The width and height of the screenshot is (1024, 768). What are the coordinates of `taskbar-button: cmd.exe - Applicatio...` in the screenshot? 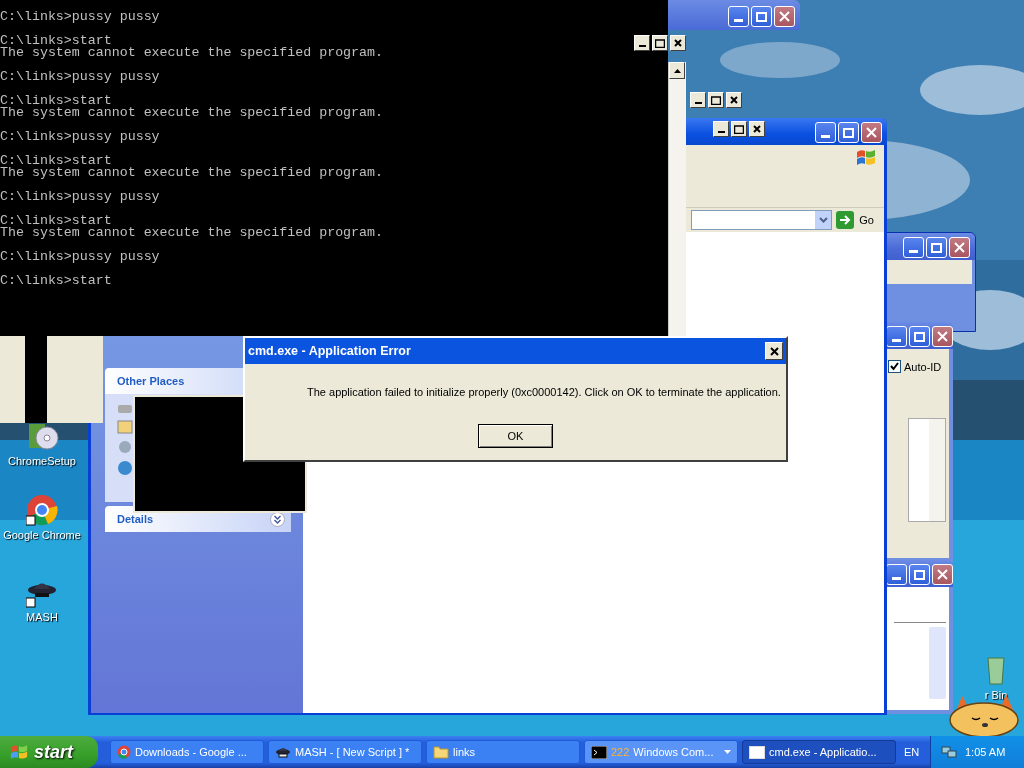 It's located at (819, 752).